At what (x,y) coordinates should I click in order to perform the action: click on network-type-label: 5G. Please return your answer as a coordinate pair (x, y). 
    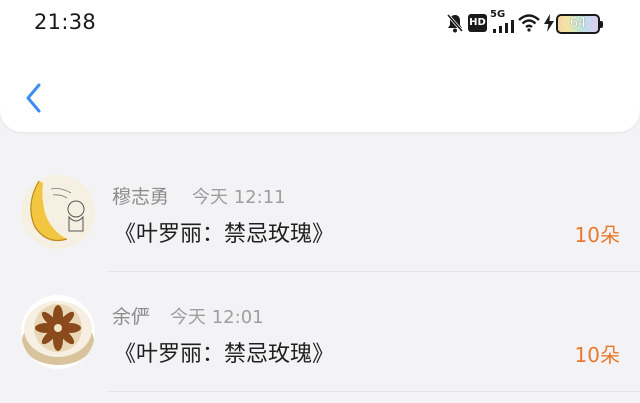
    Looking at the image, I should click on (498, 14).